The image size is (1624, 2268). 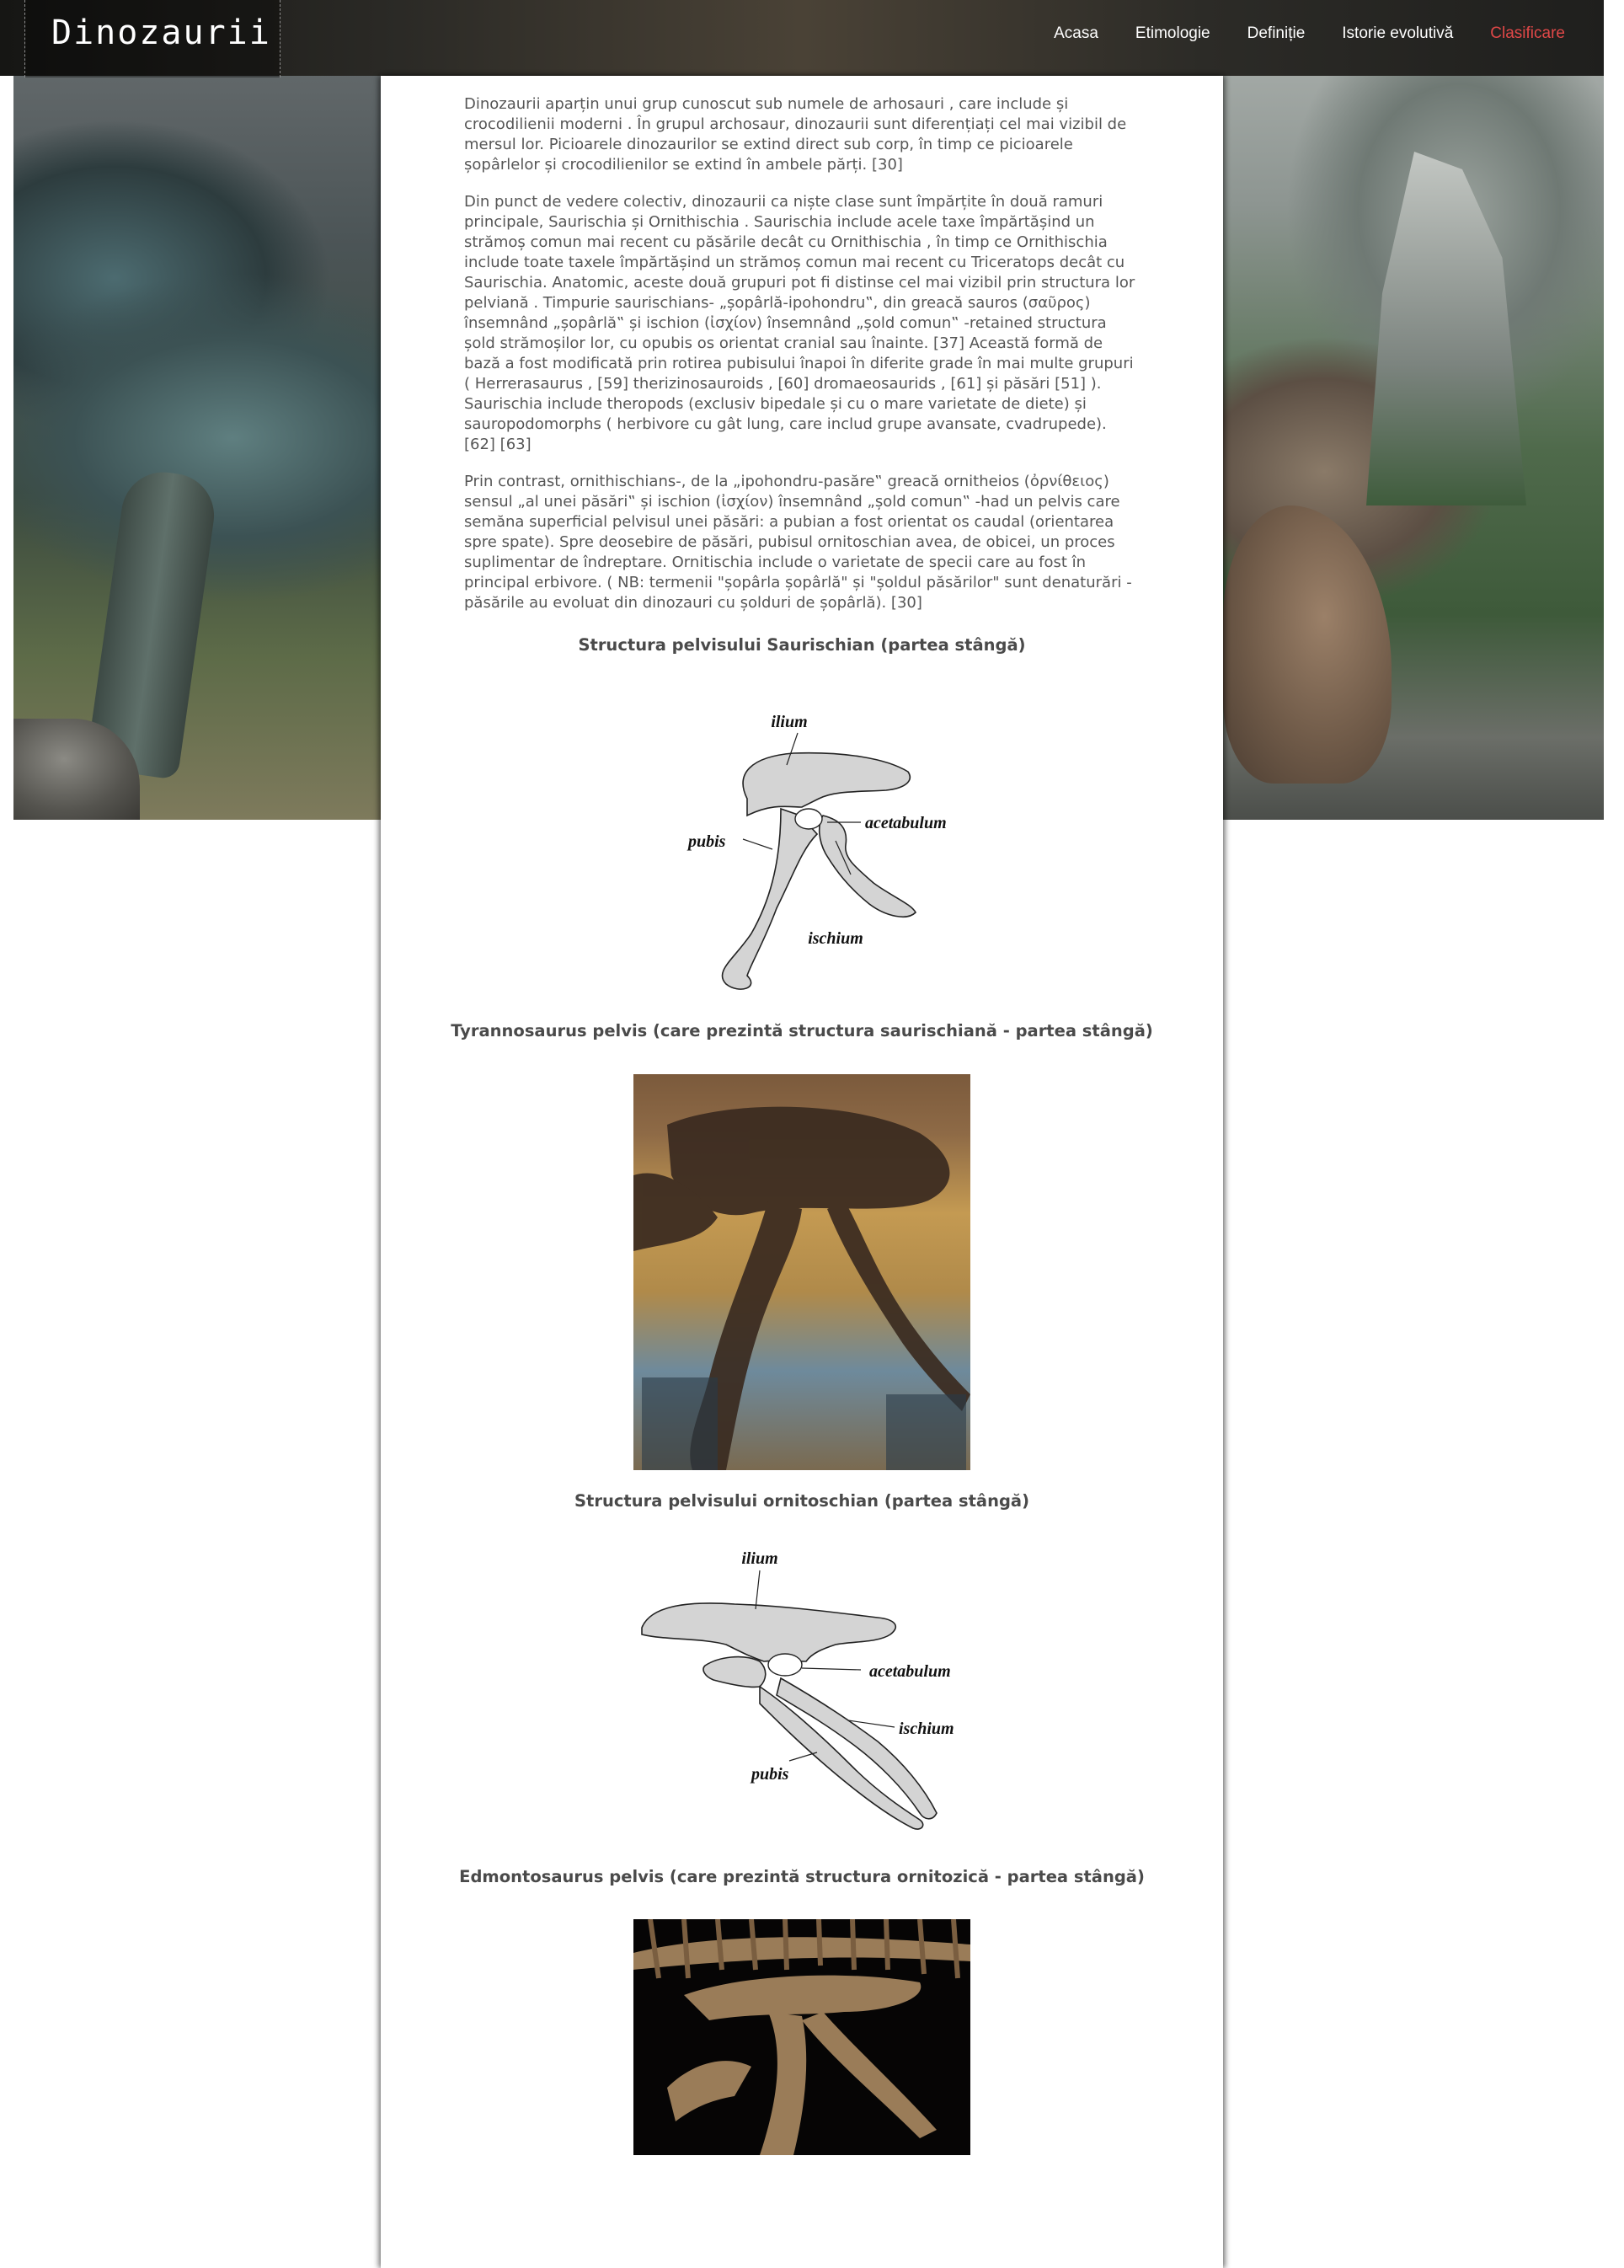 What do you see at coordinates (759, 1559) in the screenshot?
I see `label-ilium-ornithischian: ilium` at bounding box center [759, 1559].